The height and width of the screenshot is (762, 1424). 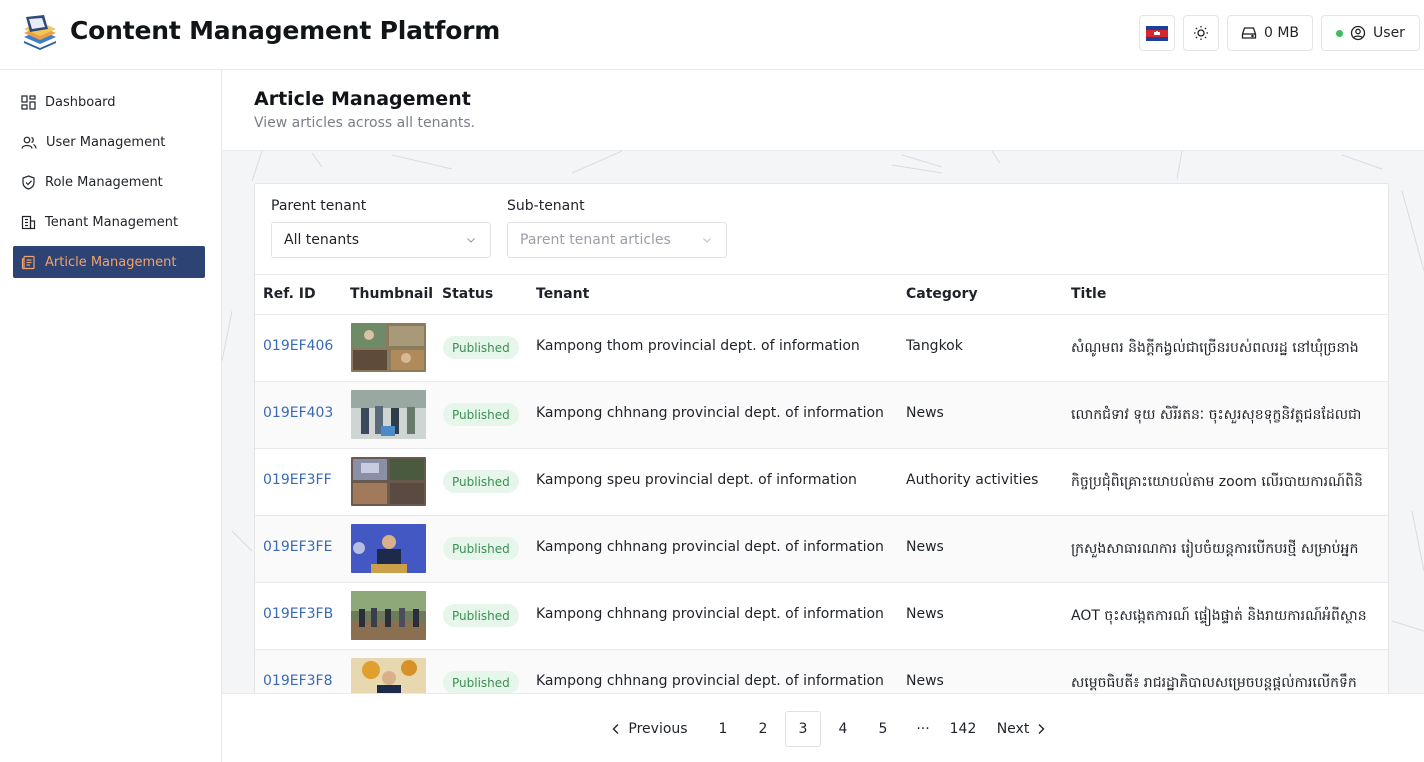 I want to click on sidebar-item-dashboard: Dashboard, so click(x=109, y=102).